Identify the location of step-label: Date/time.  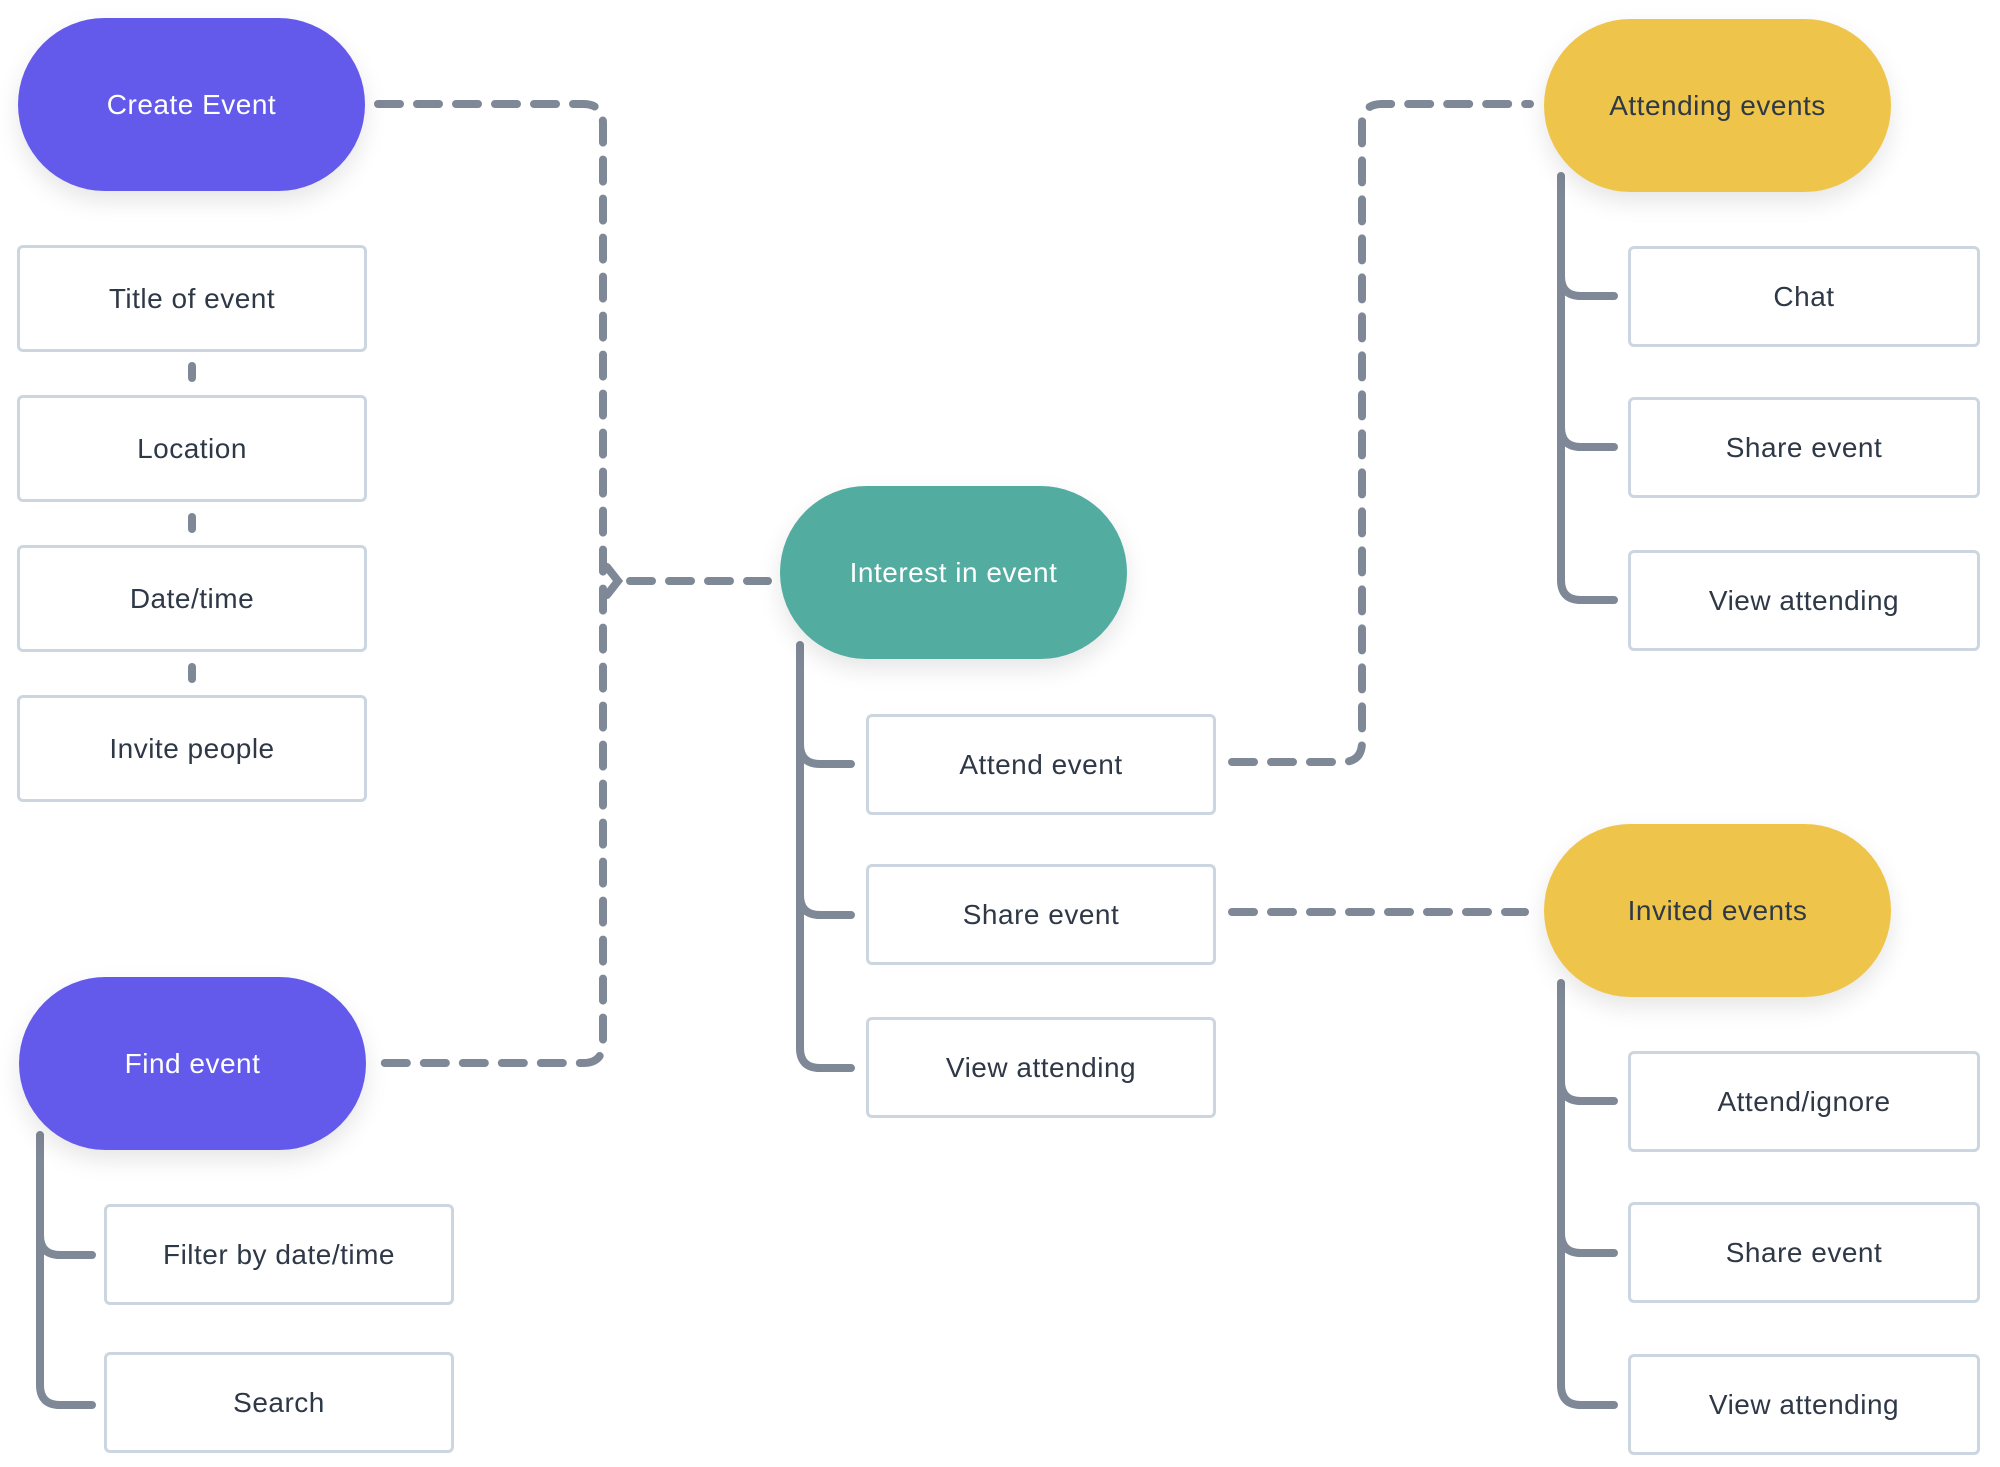
(192, 598).